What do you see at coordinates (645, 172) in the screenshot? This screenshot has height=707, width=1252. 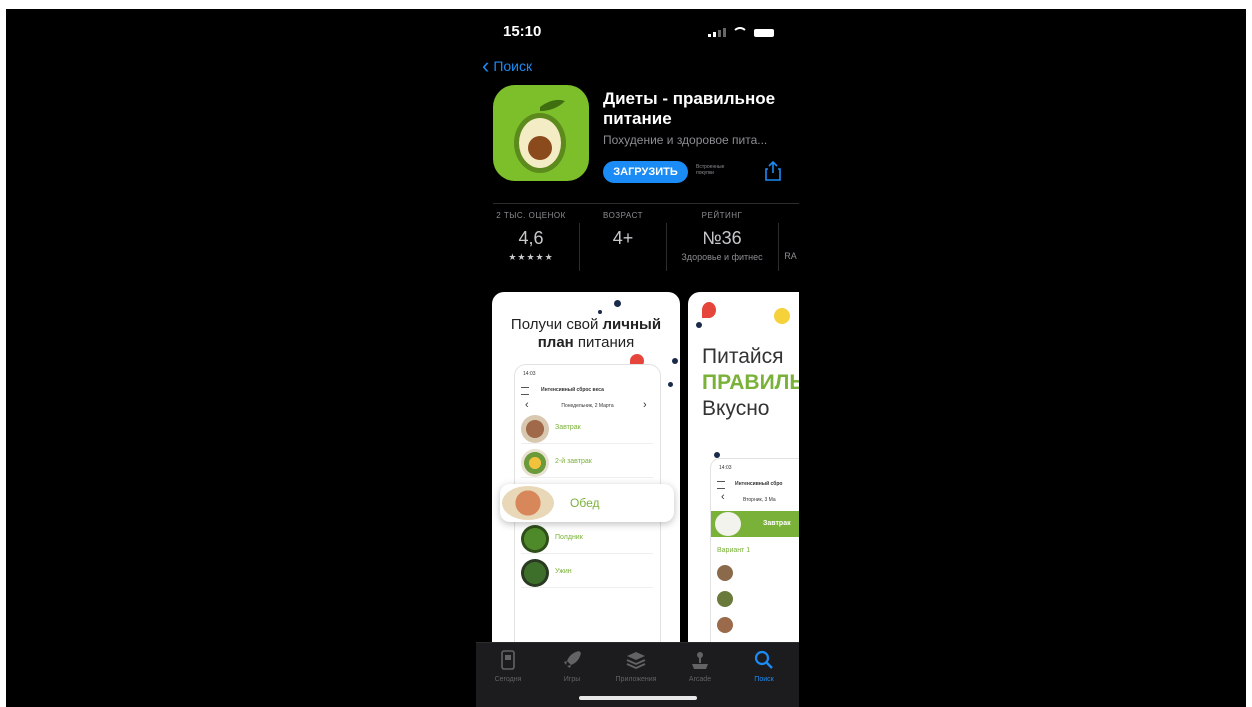 I see `get-button: ЗАГРУЗИТЬ` at bounding box center [645, 172].